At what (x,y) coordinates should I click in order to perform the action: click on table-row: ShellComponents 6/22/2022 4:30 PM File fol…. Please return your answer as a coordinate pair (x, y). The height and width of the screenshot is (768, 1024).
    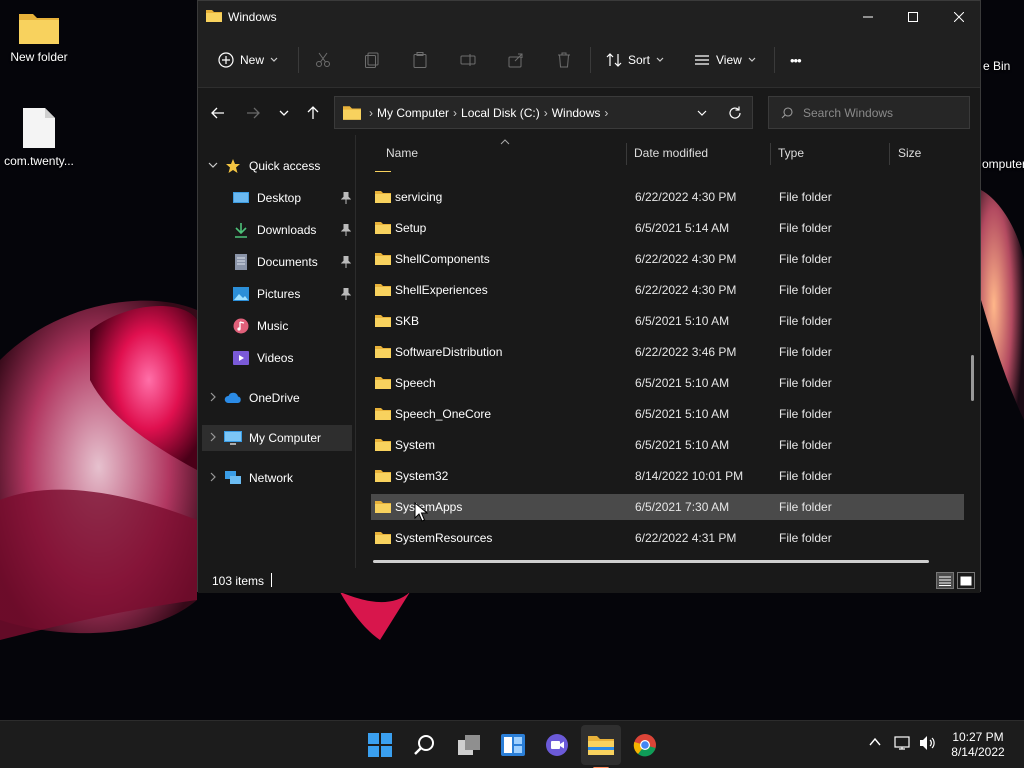
    Looking at the image, I should click on (667, 259).